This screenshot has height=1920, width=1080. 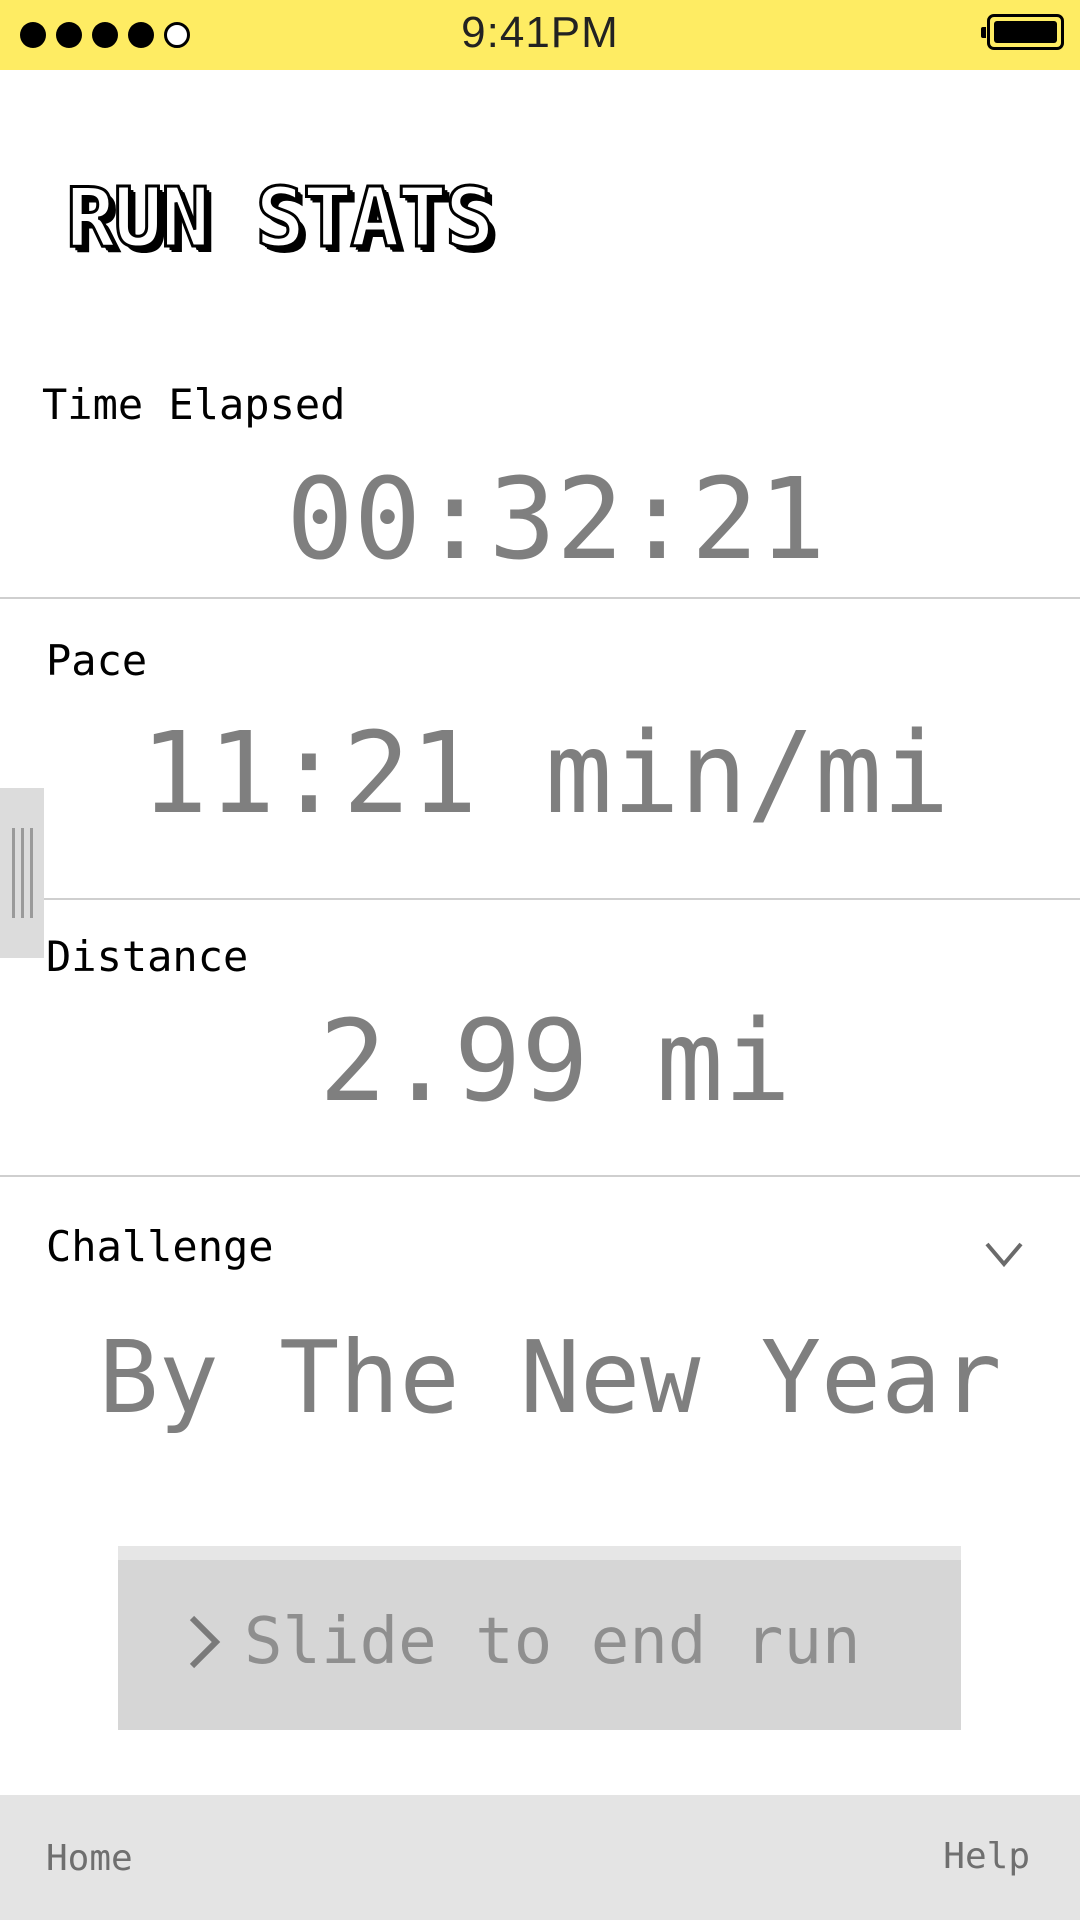 I want to click on battery-full-icon, so click(x=1022, y=32).